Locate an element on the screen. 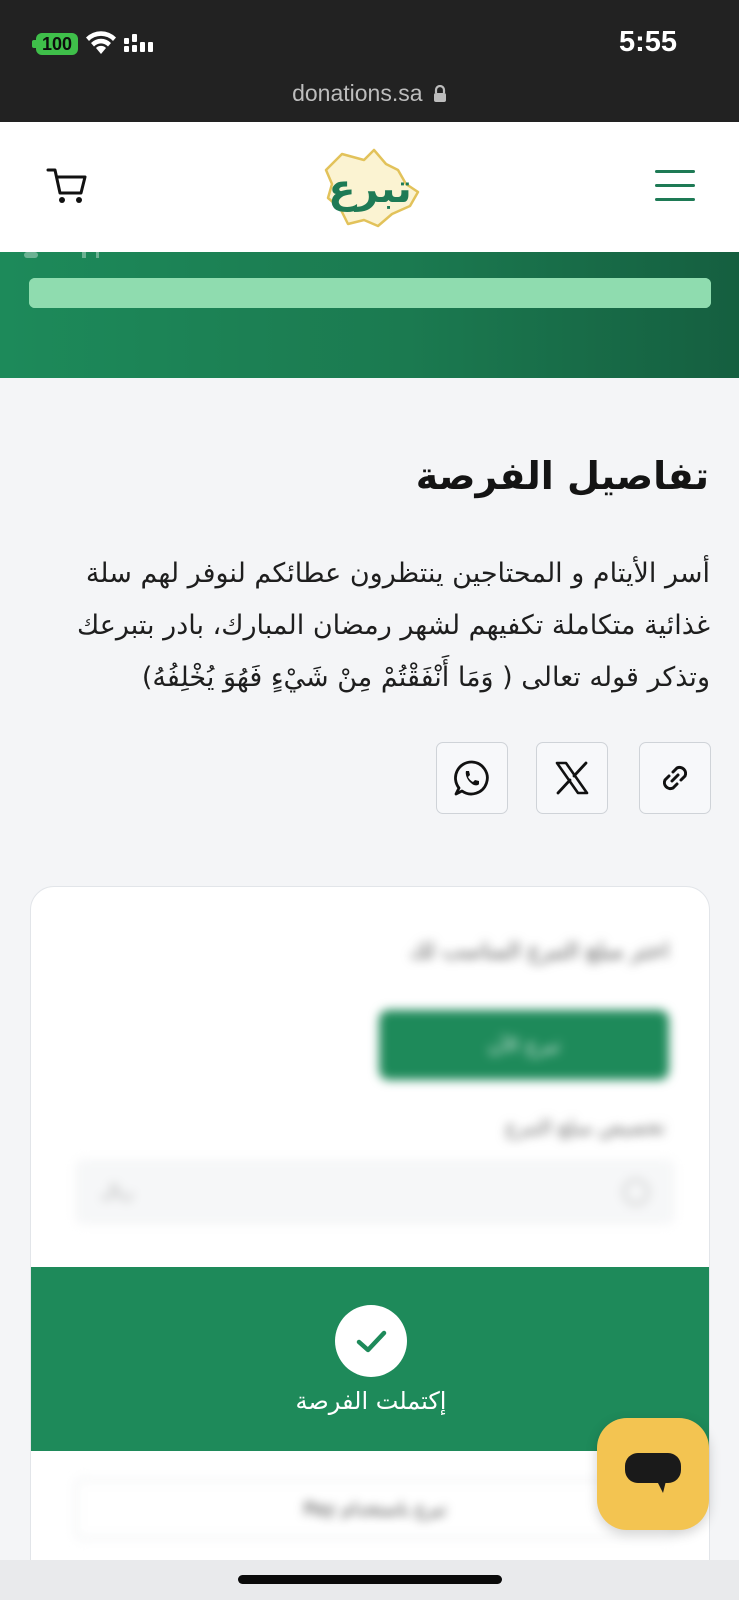 This screenshot has width=739, height=1600. wifi-icon is located at coordinates (101, 42).